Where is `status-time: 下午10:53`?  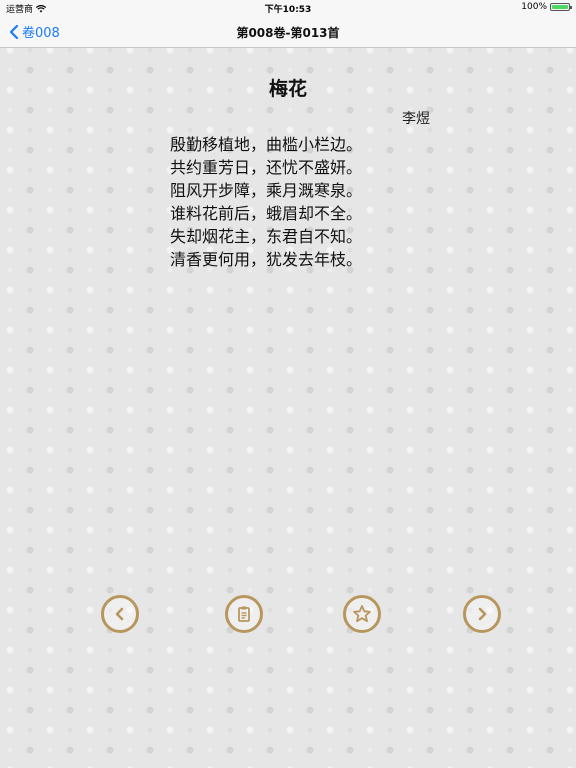 status-time: 下午10:53 is located at coordinates (288, 10).